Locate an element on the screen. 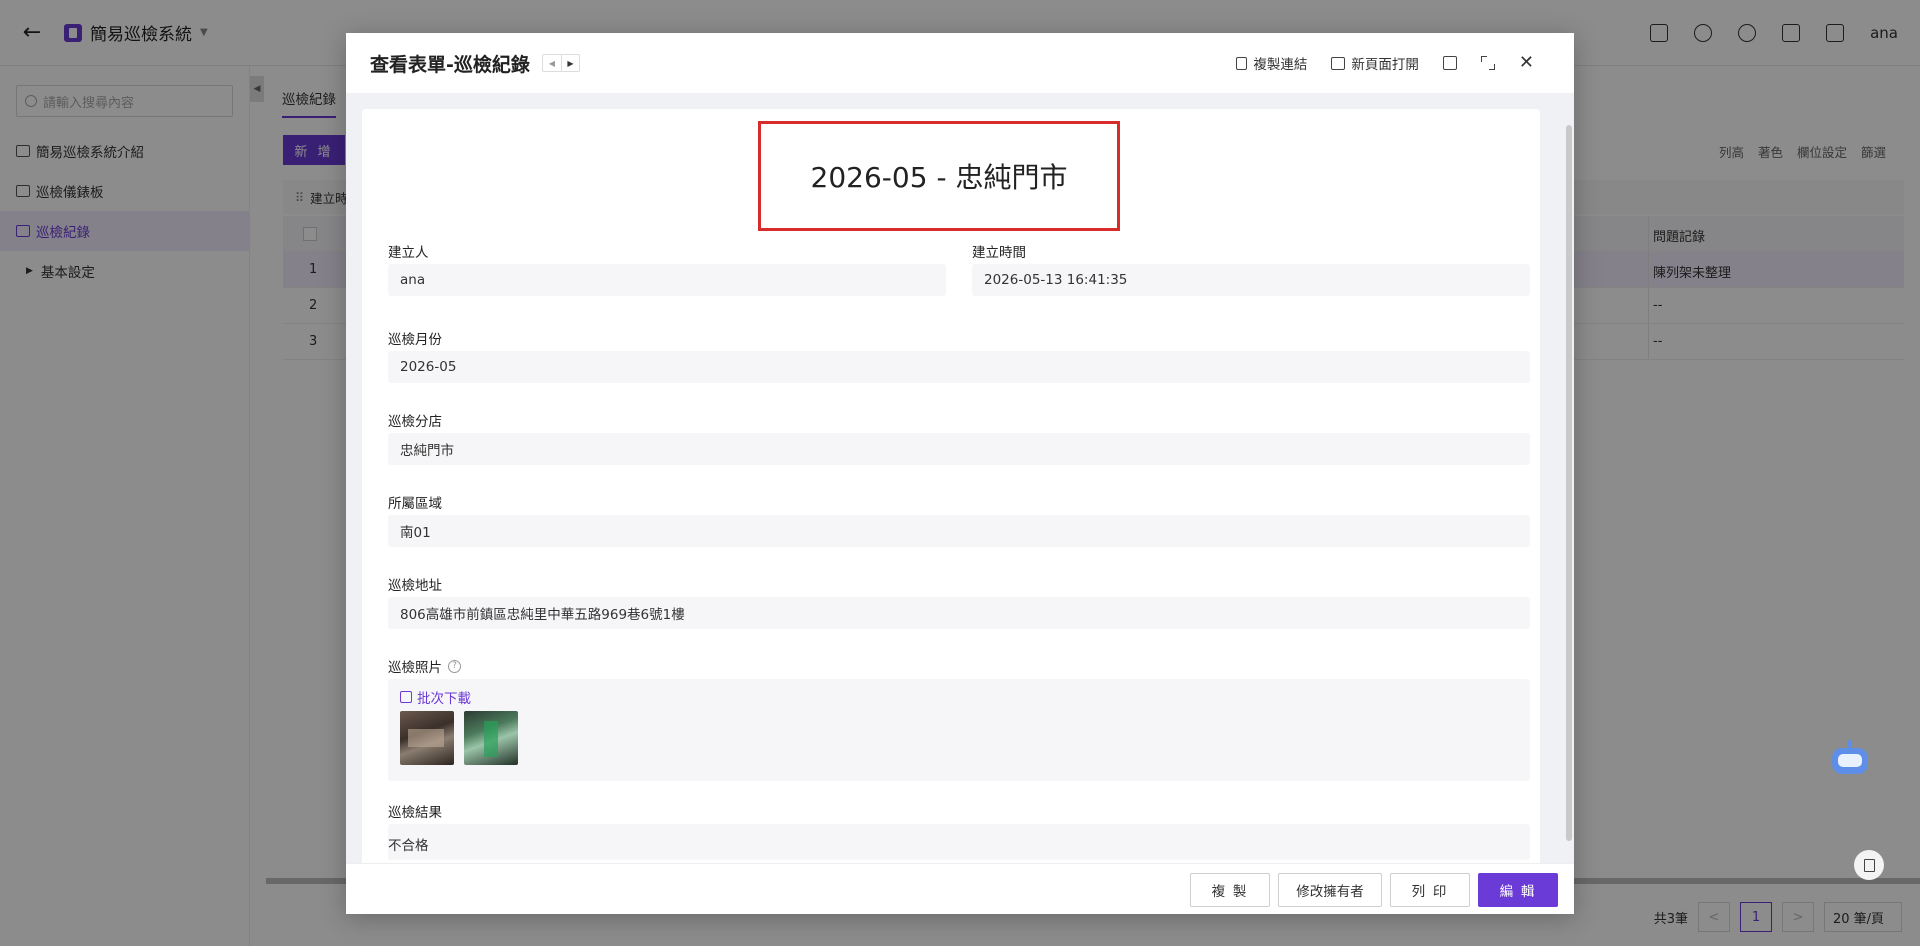  prev-record-icon: ◀ is located at coordinates (552, 63).